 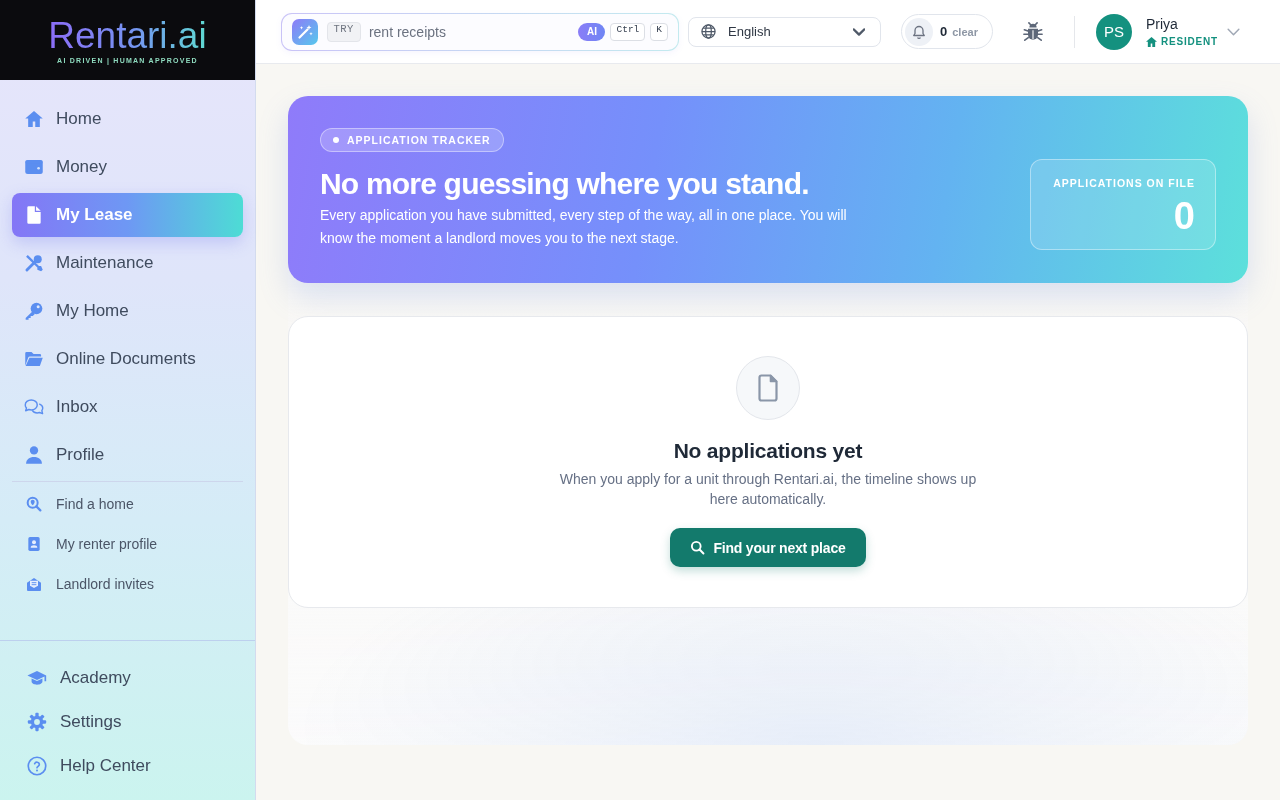 I want to click on nav-item: My renter profile, so click(x=127, y=544).